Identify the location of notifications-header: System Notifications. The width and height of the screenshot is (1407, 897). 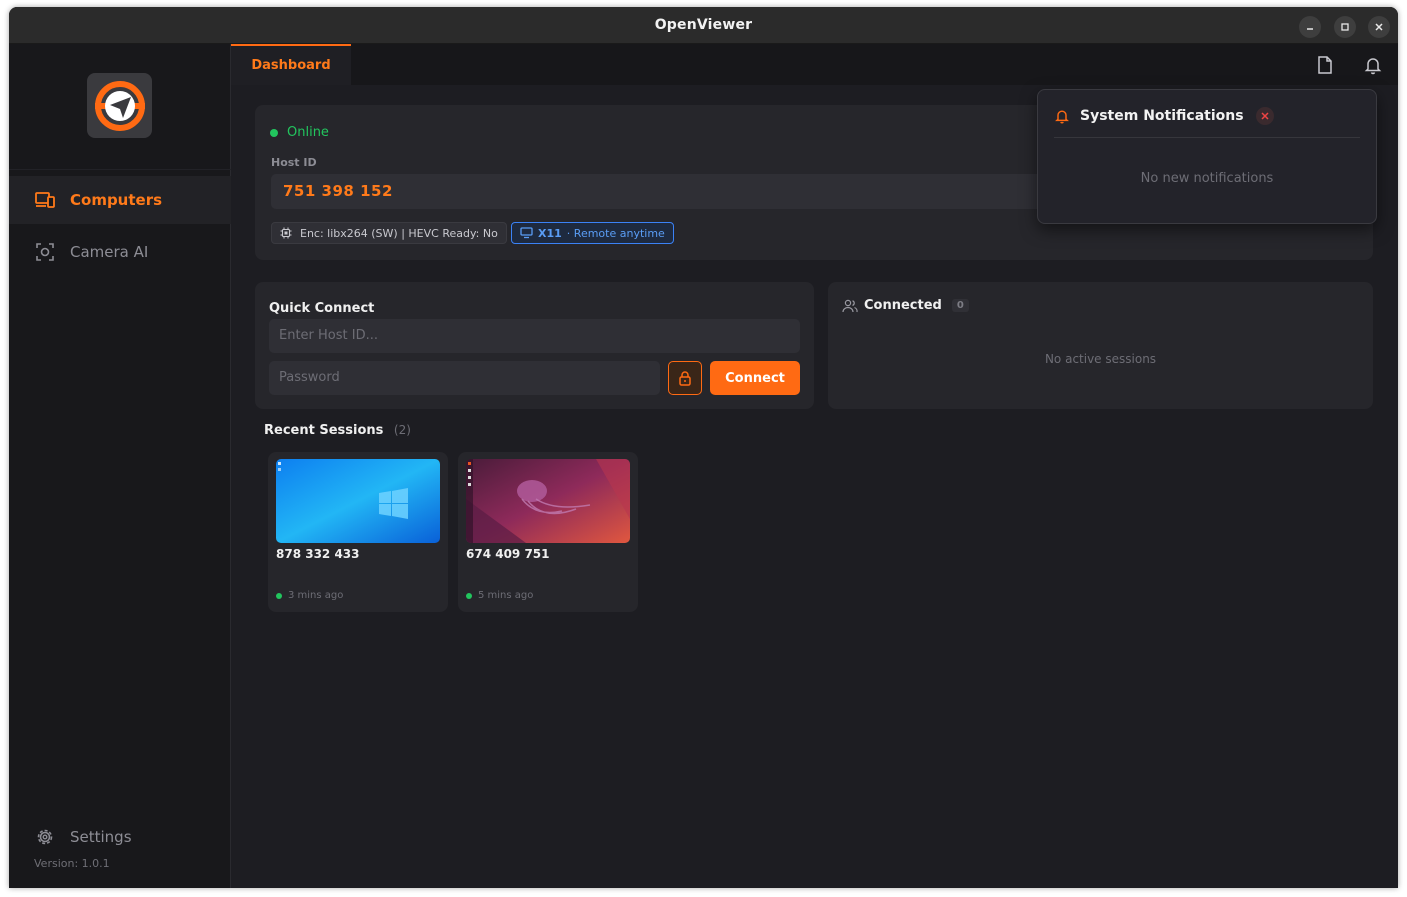
(1164, 116).